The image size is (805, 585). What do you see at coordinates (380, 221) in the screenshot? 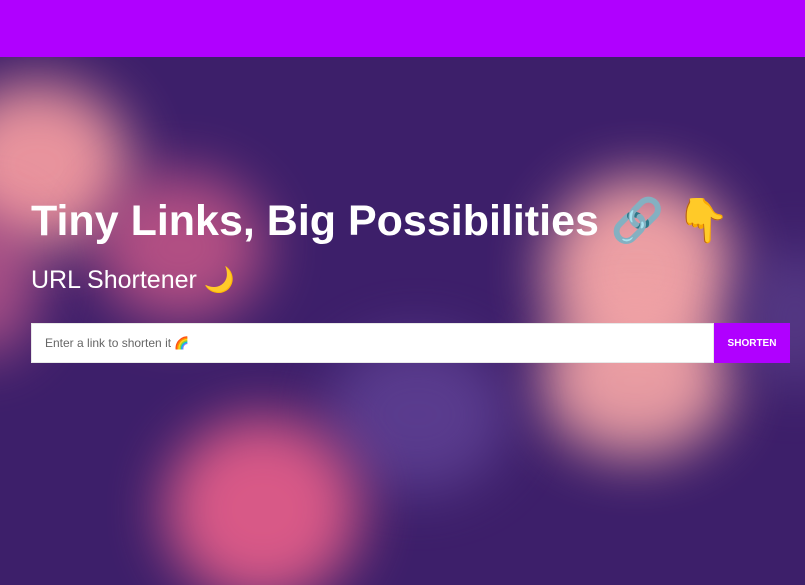
I see `page-title: Tiny Links, Big Possibilities 🔗 👇` at bounding box center [380, 221].